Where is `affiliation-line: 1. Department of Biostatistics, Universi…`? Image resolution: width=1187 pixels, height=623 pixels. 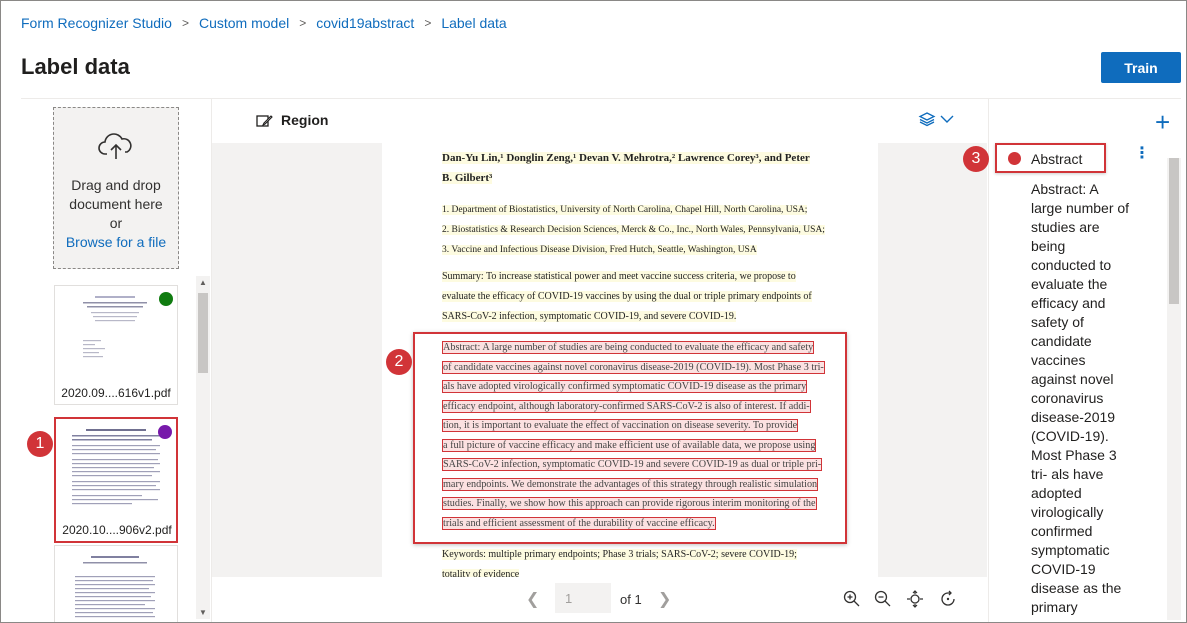 affiliation-line: 1. Department of Biostatistics, Universi… is located at coordinates (625, 210).